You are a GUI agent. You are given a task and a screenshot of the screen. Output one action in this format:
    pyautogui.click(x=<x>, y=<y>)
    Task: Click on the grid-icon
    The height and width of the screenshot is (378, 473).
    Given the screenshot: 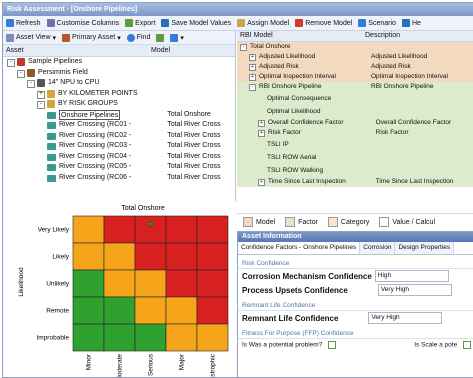 What is the action you would take?
    pyautogui.click(x=160, y=37)
    